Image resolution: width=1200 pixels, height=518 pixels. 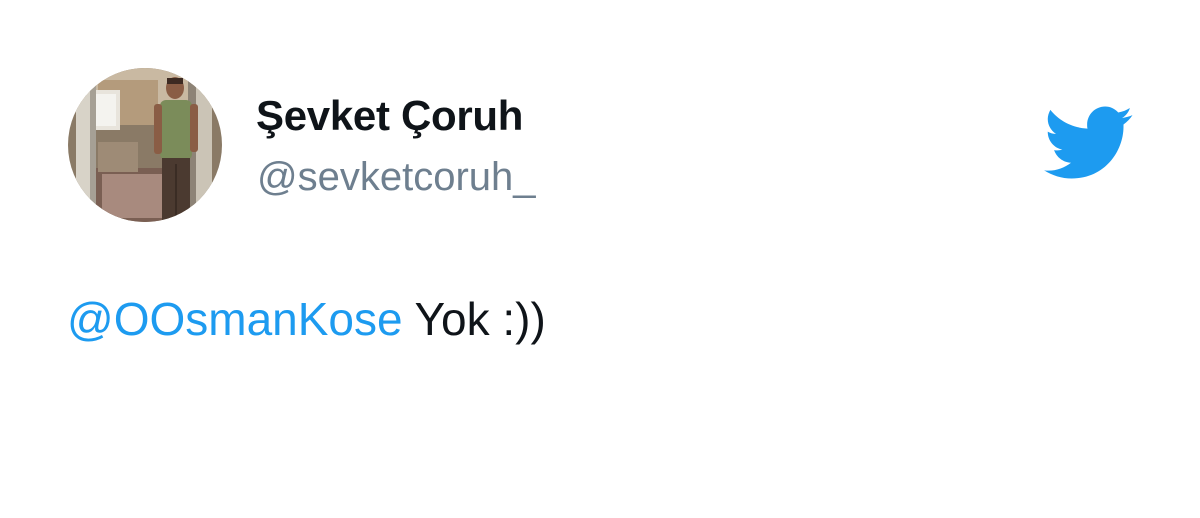 I want to click on author-display-name: Şevket Çoruh, so click(x=389, y=116).